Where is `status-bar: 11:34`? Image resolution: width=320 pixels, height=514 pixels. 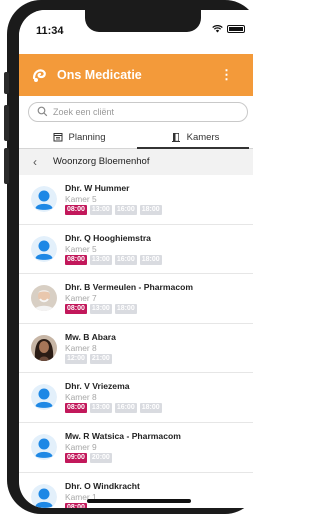 status-bar: 11:34 is located at coordinates (136, 32).